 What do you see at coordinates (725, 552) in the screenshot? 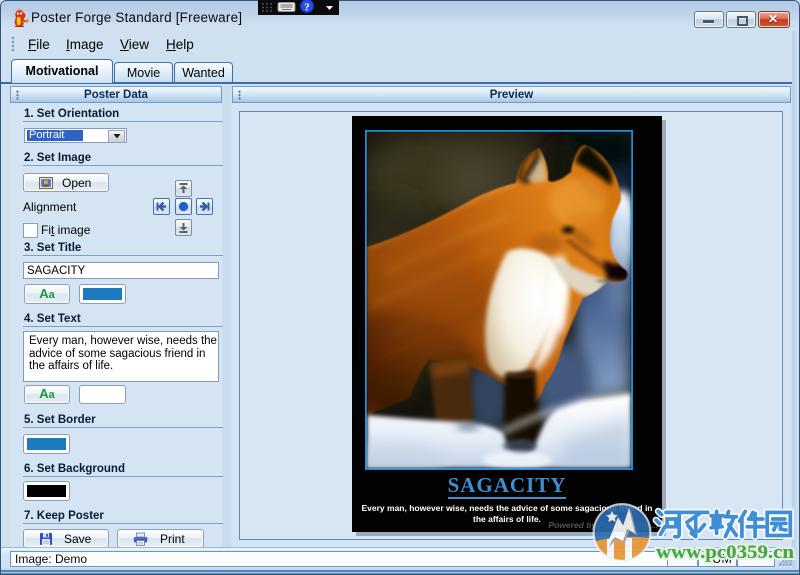
I see `svg-text: www.pc0359.cn` at bounding box center [725, 552].